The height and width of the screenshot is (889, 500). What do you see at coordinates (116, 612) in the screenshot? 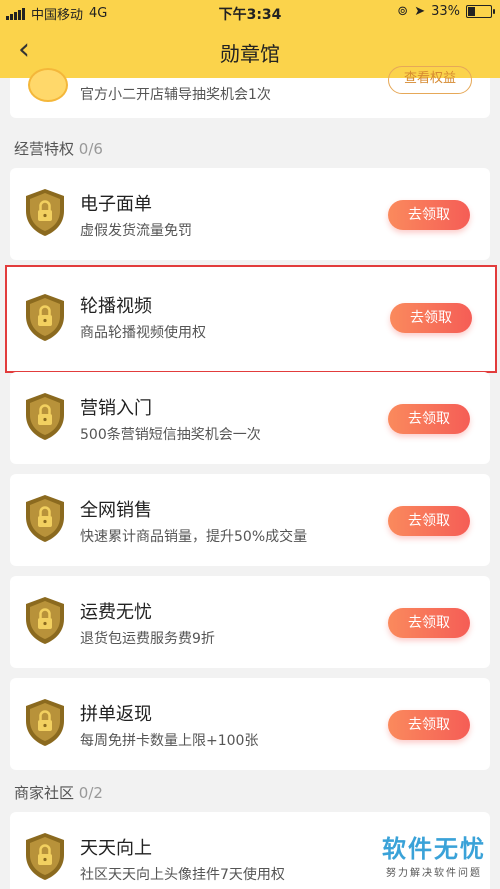
I see `badge-name: 运费无忧` at bounding box center [116, 612].